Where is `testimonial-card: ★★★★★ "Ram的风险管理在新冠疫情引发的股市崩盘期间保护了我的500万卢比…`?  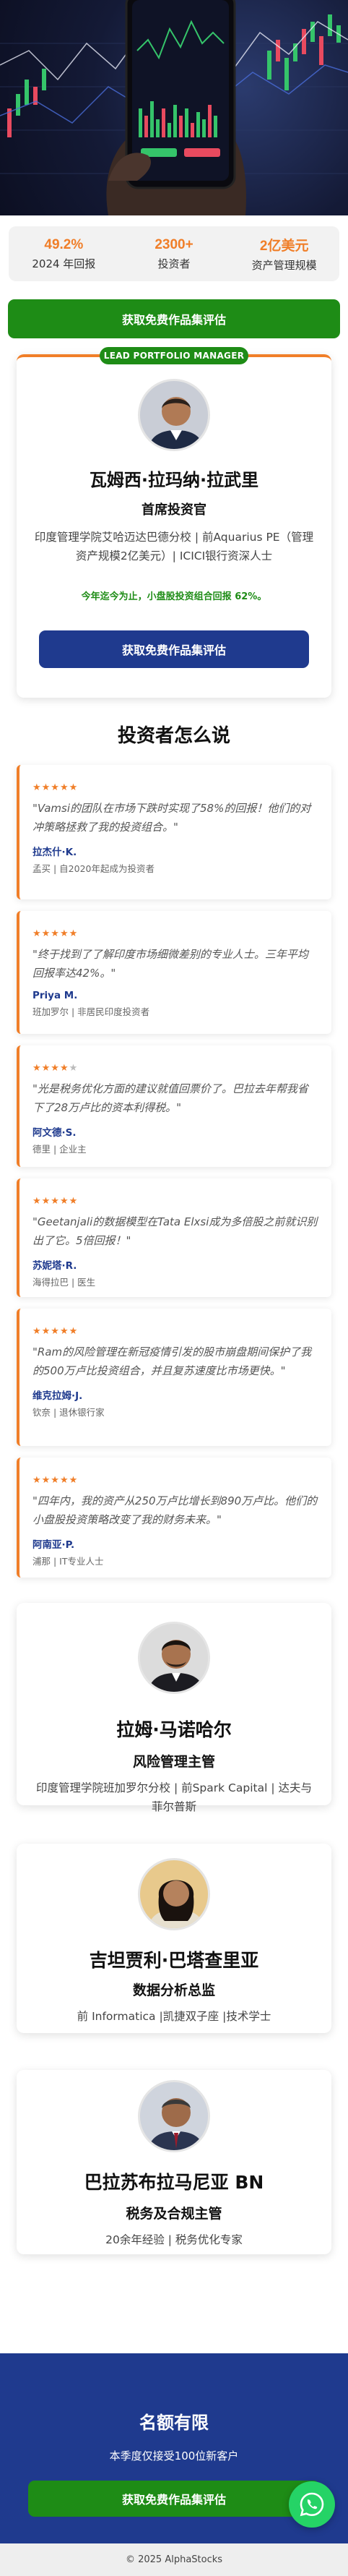 testimonial-card: ★★★★★ "Ram的风险管理在新冠疫情引发的股市崩盘期间保护了我的500万卢比… is located at coordinates (174, 1377).